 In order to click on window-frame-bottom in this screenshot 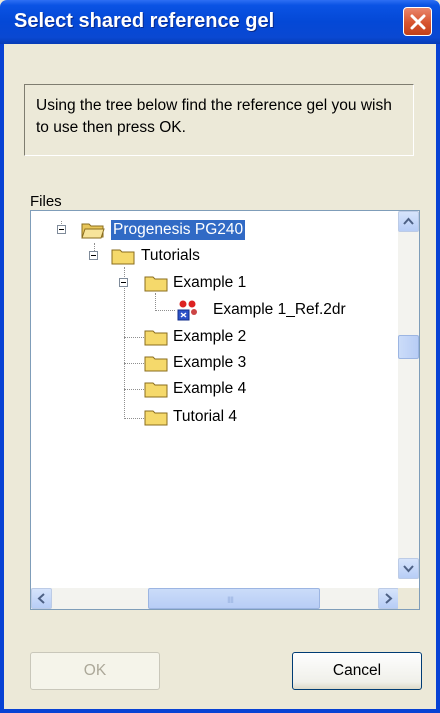, I will do `click(220, 711)`.